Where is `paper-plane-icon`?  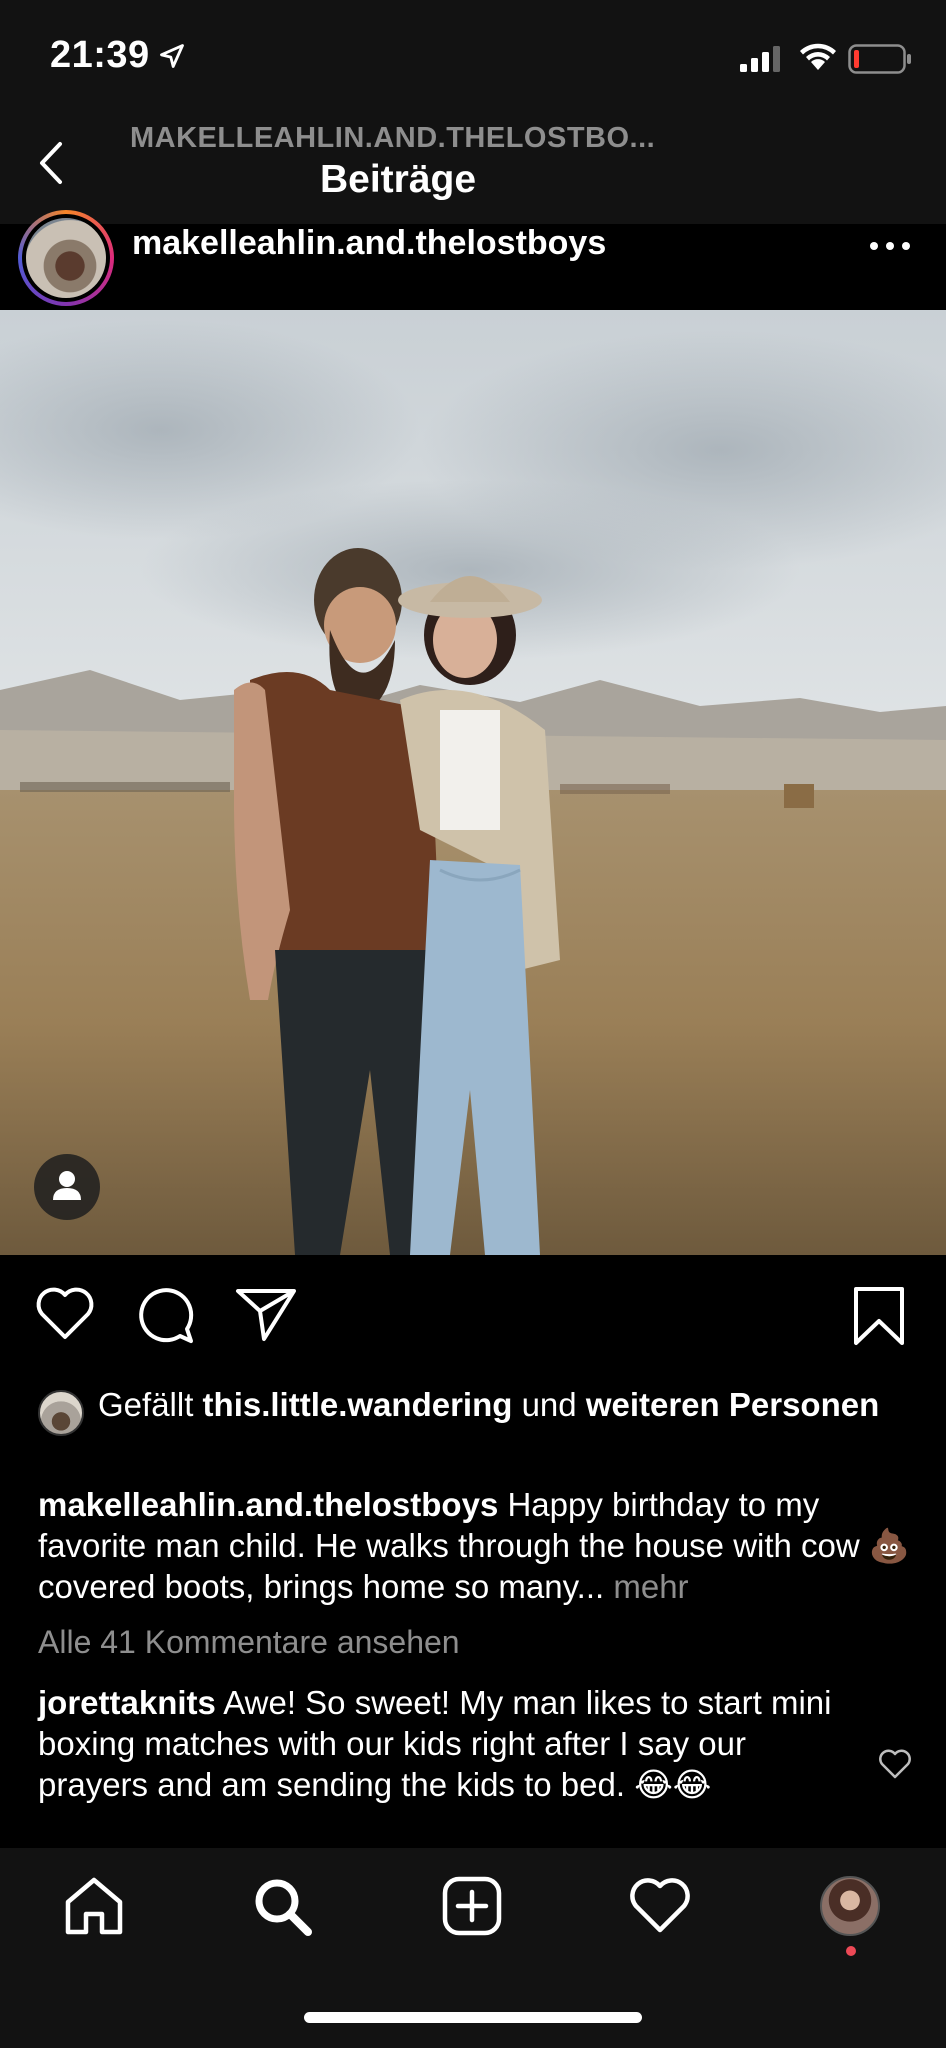 paper-plane-icon is located at coordinates (266, 1314).